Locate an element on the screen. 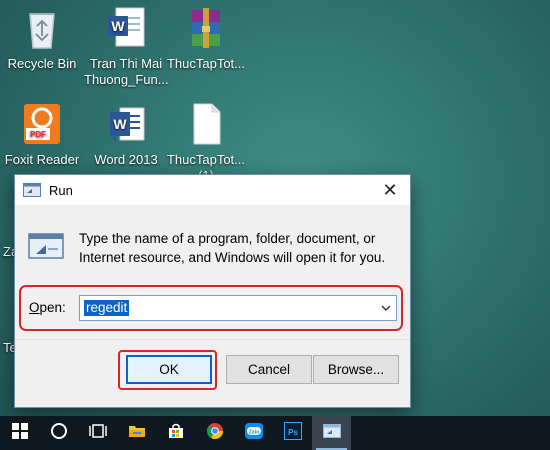  dialog-title: Run is located at coordinates (61, 190).